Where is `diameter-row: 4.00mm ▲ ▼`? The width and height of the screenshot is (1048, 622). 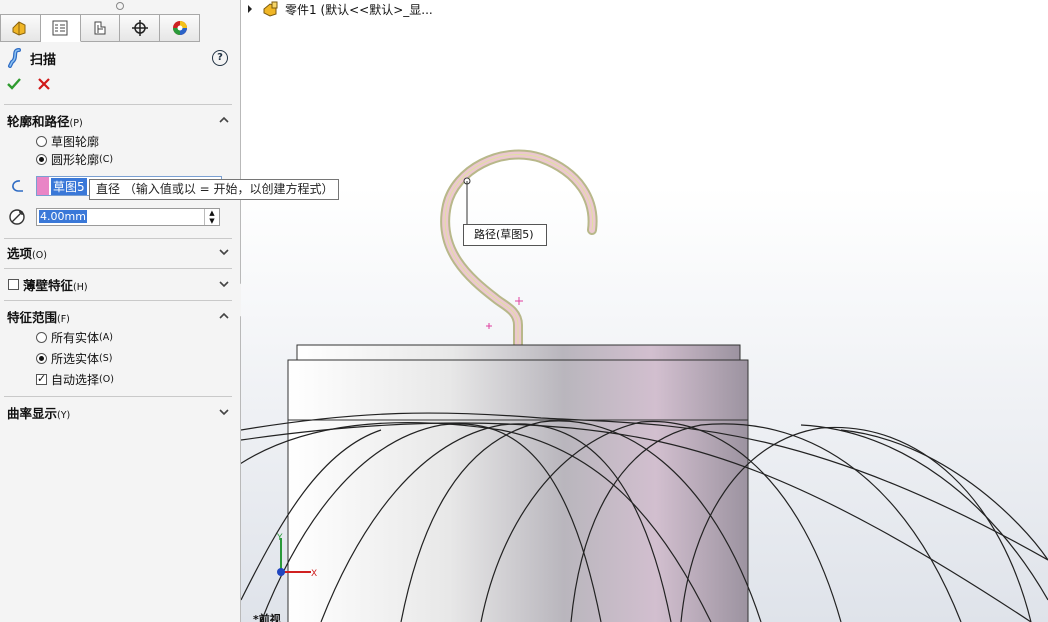 diameter-row: 4.00mm ▲ ▼ is located at coordinates (115, 217).